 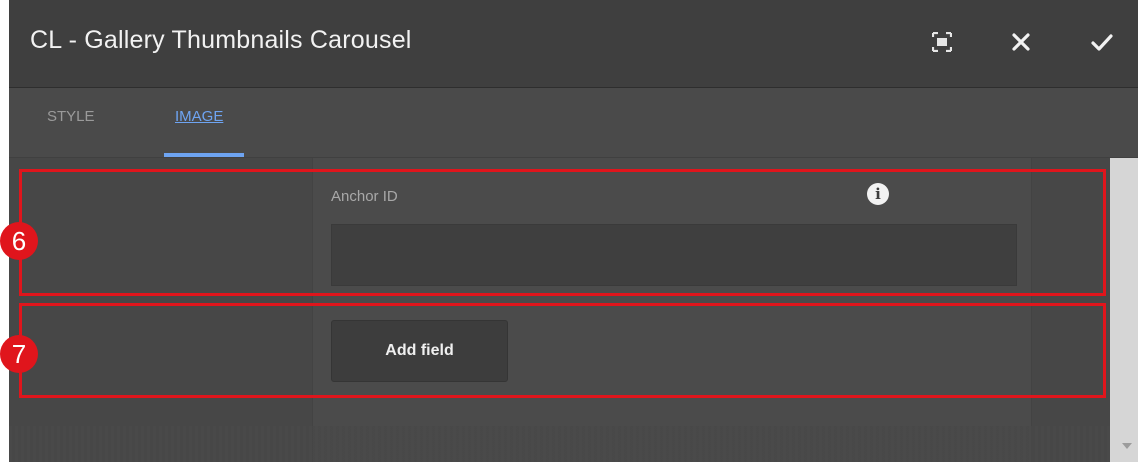 What do you see at coordinates (199, 116) in the screenshot?
I see `tab-image: IMAGE` at bounding box center [199, 116].